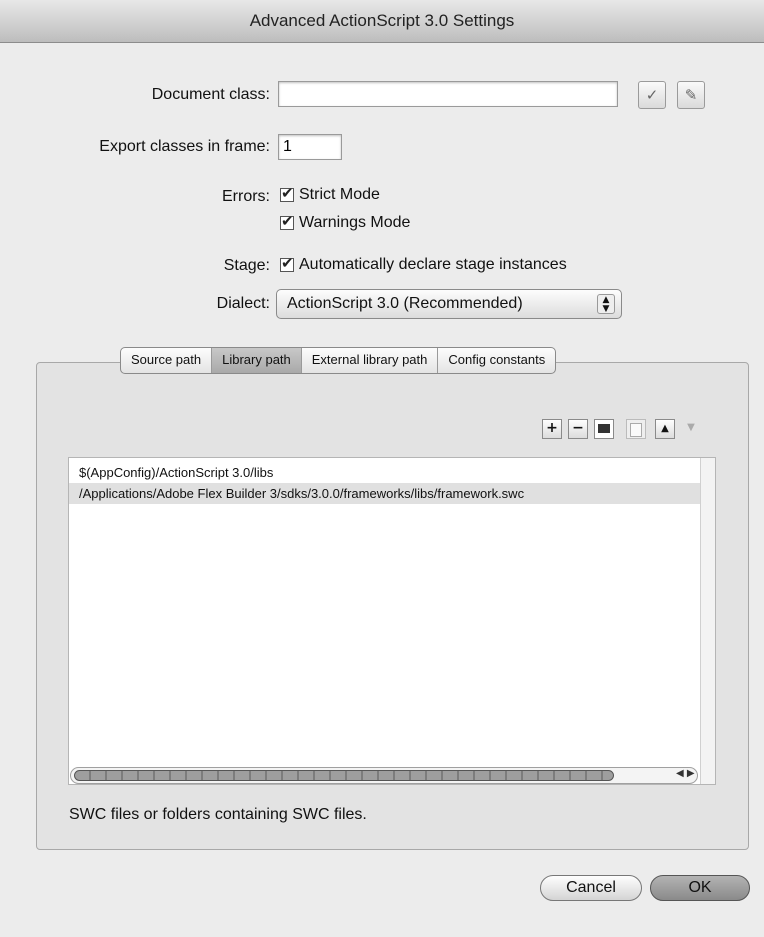 This screenshot has height=937, width=764. I want to click on document-class-input, so click(448, 94).